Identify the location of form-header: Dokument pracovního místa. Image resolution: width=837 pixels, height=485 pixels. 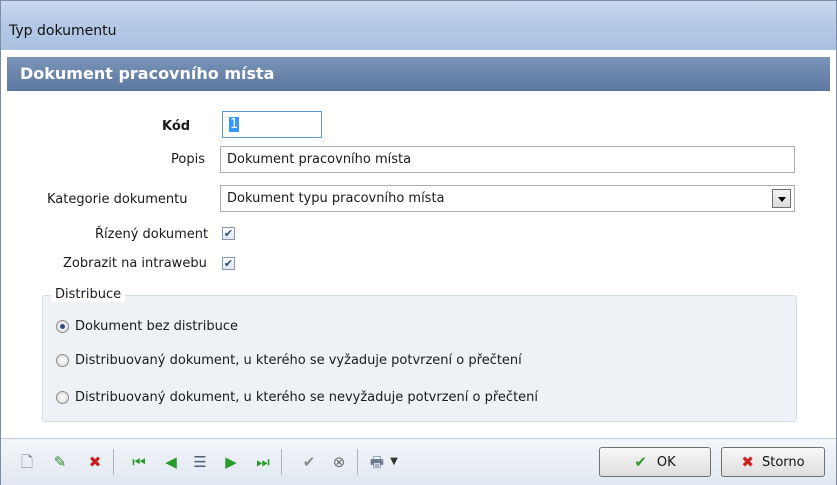
(418, 74).